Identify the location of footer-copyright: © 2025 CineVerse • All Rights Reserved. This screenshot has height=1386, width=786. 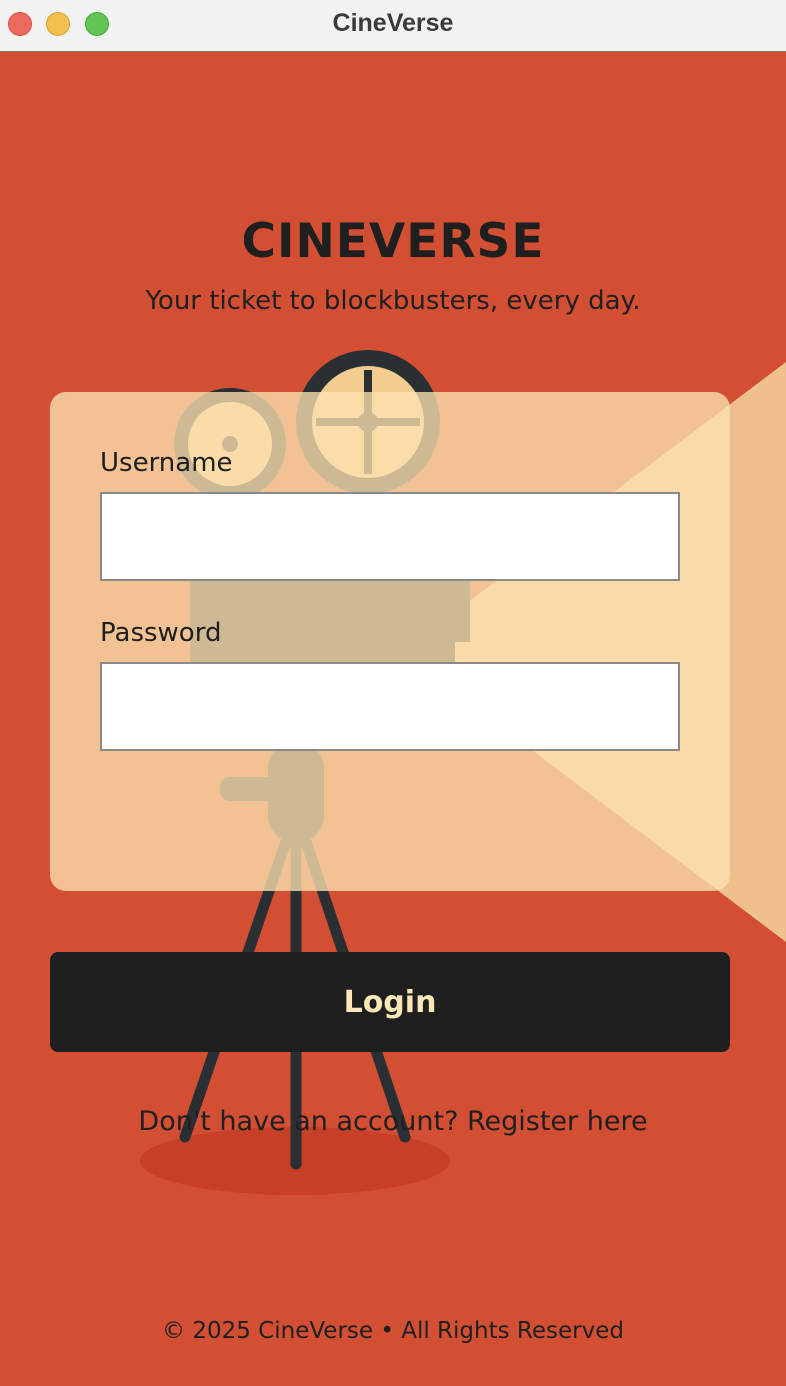
(393, 1331).